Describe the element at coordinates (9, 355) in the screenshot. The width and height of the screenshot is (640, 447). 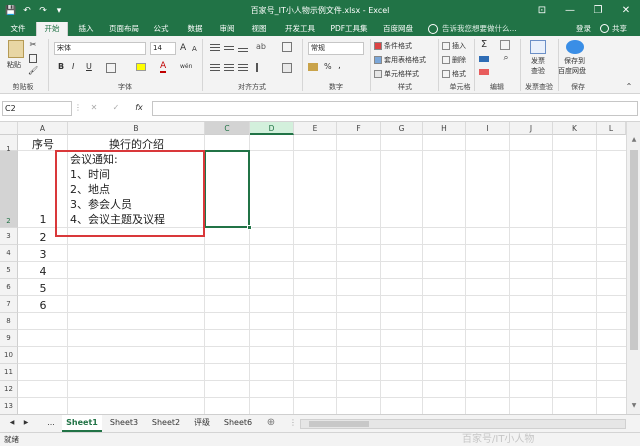
I see `row-header-10: 10` at that location.